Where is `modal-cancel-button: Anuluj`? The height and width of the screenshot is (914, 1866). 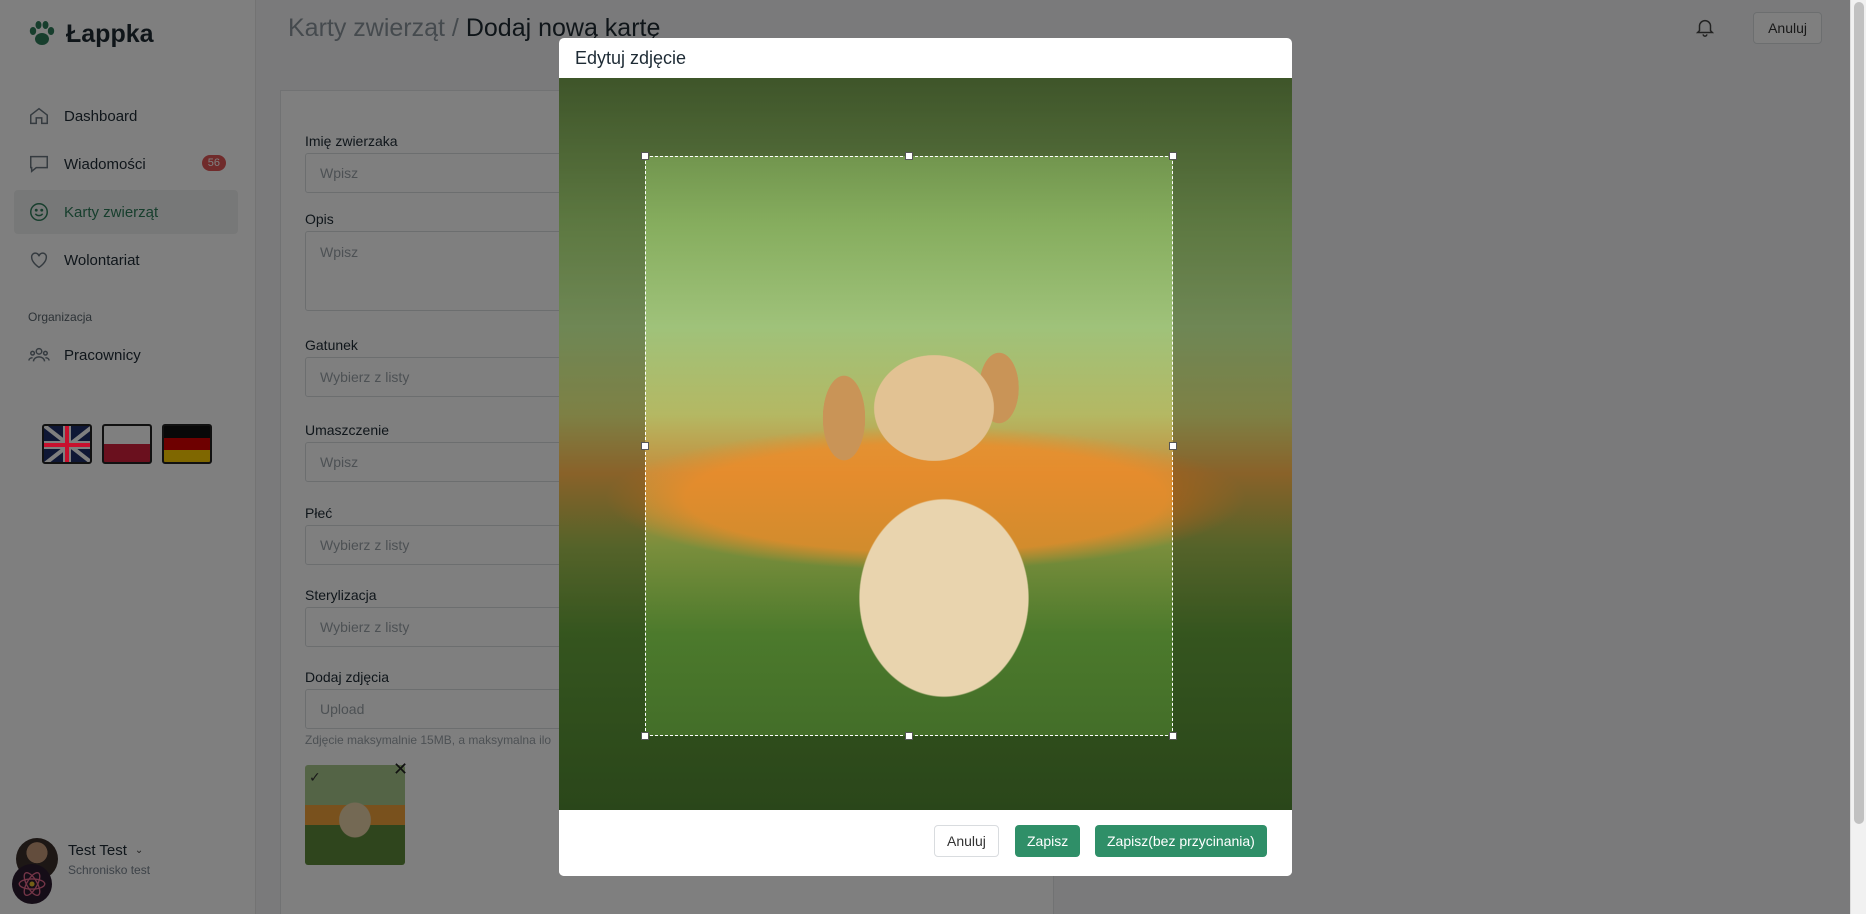 modal-cancel-button: Anuluj is located at coordinates (966, 841).